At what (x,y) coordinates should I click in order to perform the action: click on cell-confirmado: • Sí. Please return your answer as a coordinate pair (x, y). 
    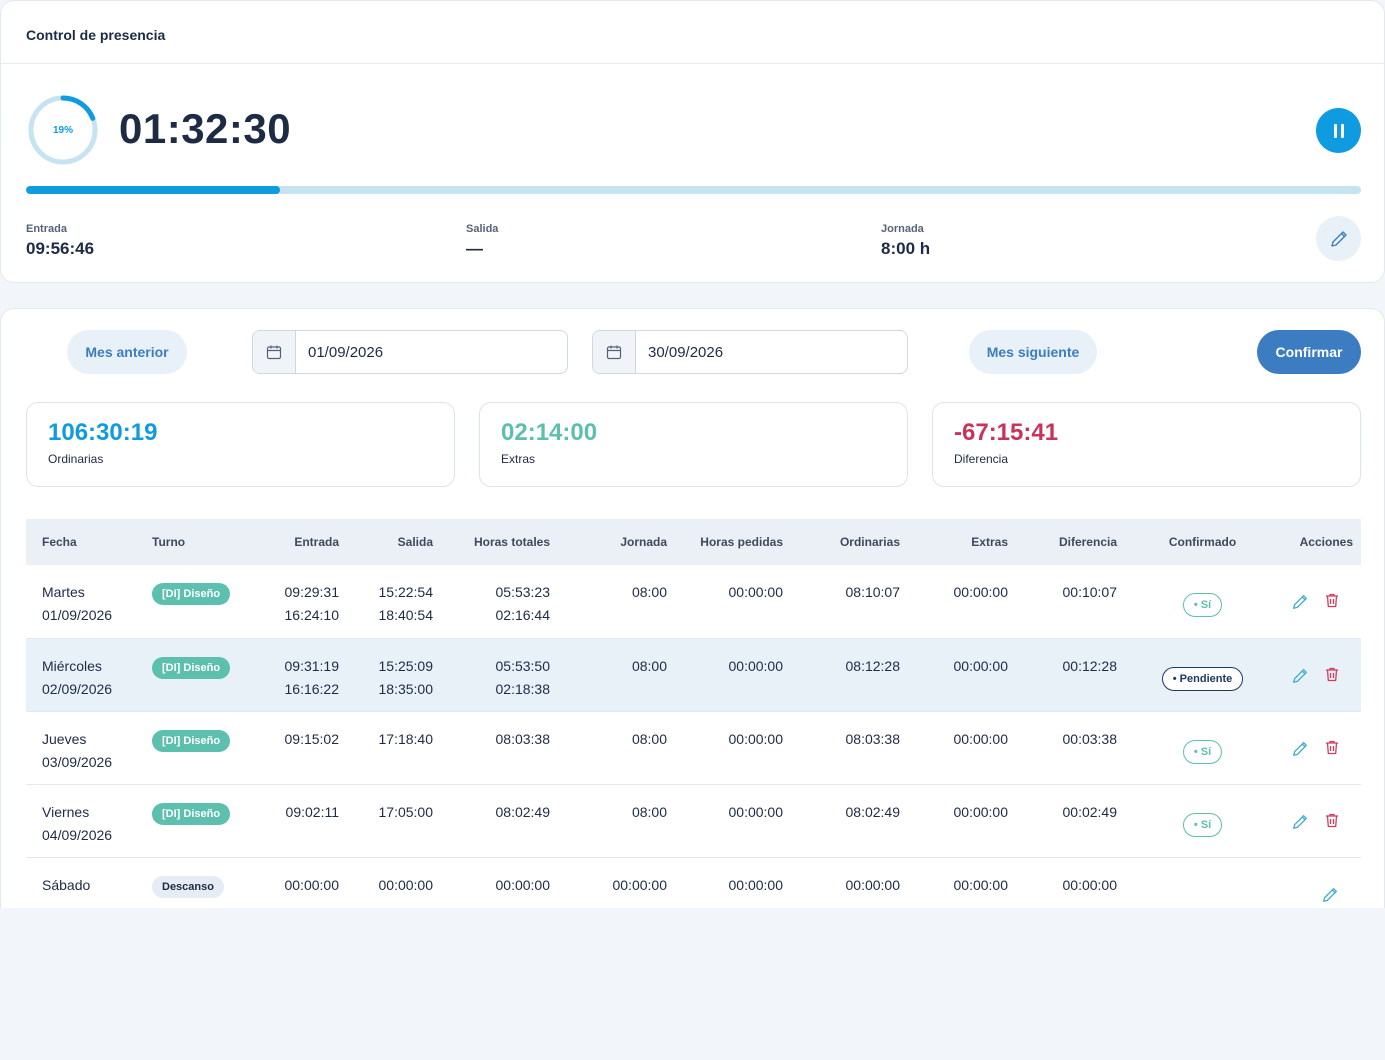
    Looking at the image, I should click on (1202, 747).